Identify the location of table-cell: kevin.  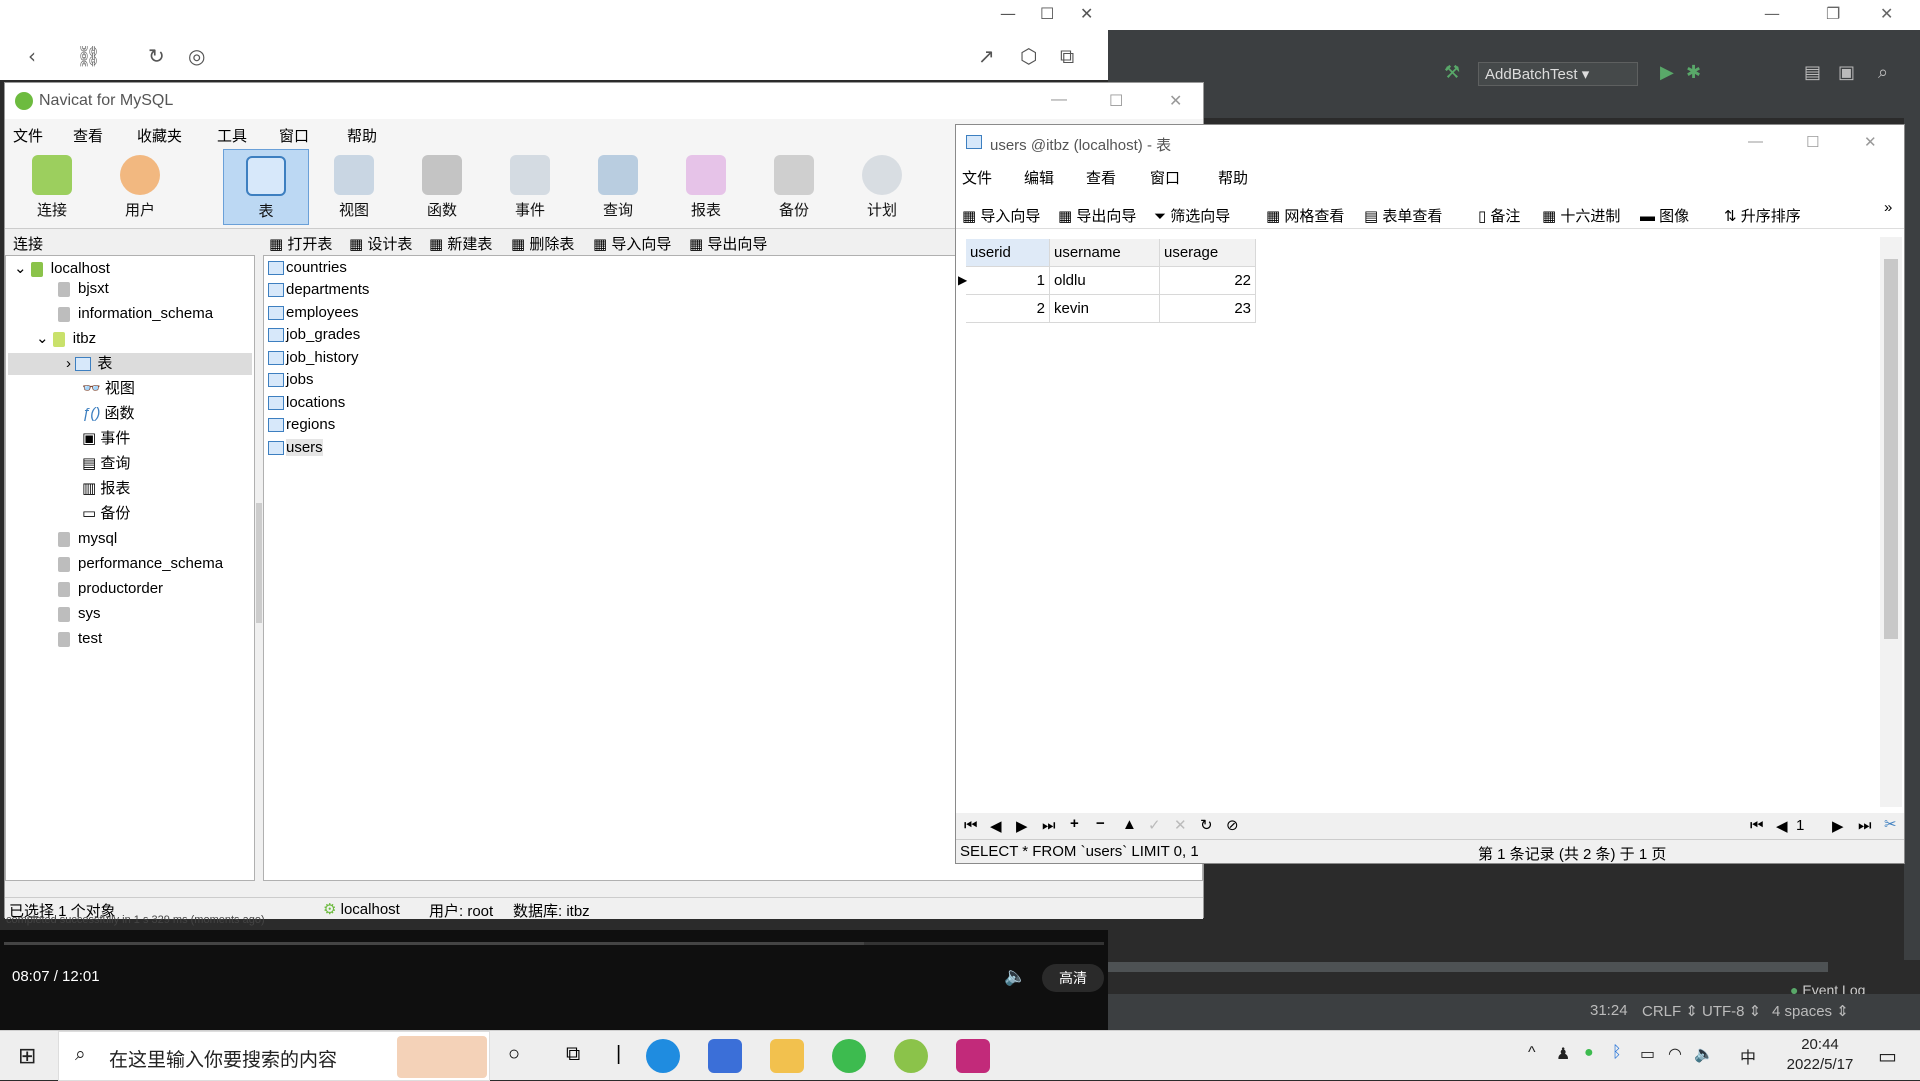
(1105, 309).